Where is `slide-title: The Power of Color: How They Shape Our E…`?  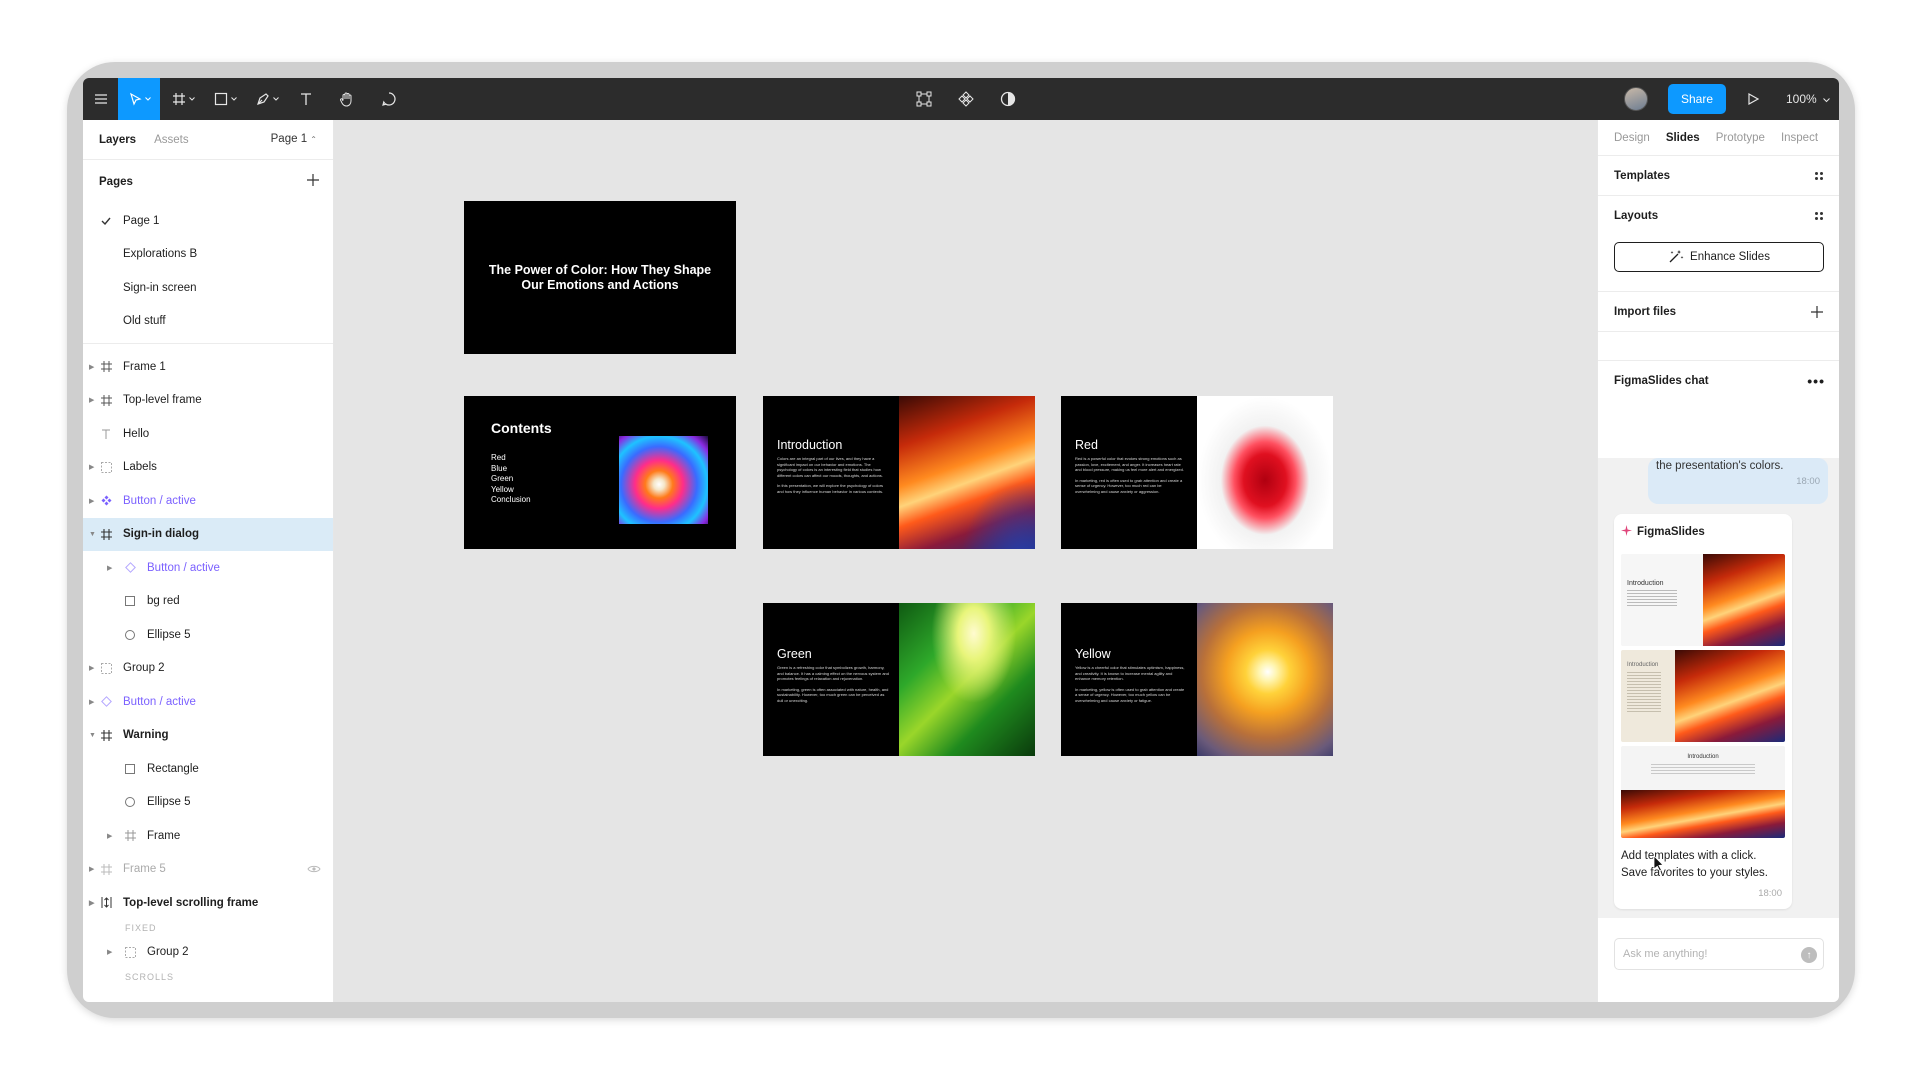 slide-title: The Power of Color: How They Shape Our E… is located at coordinates (600, 277).